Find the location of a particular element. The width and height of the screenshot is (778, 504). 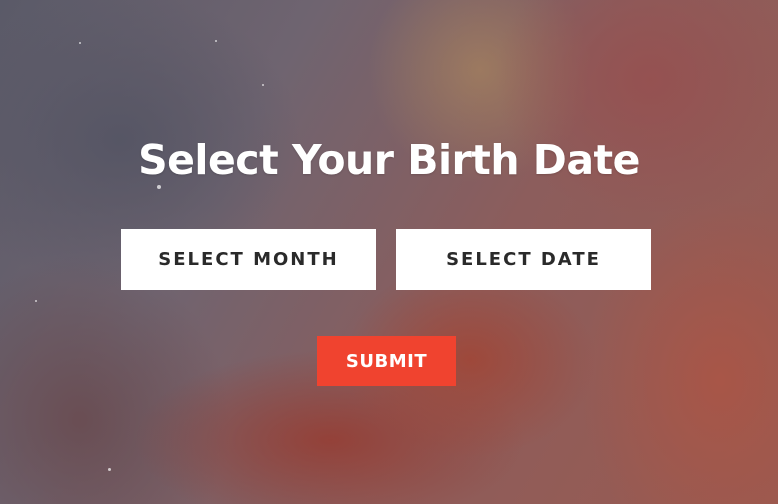

submit-button: SUBMIT is located at coordinates (386, 361).